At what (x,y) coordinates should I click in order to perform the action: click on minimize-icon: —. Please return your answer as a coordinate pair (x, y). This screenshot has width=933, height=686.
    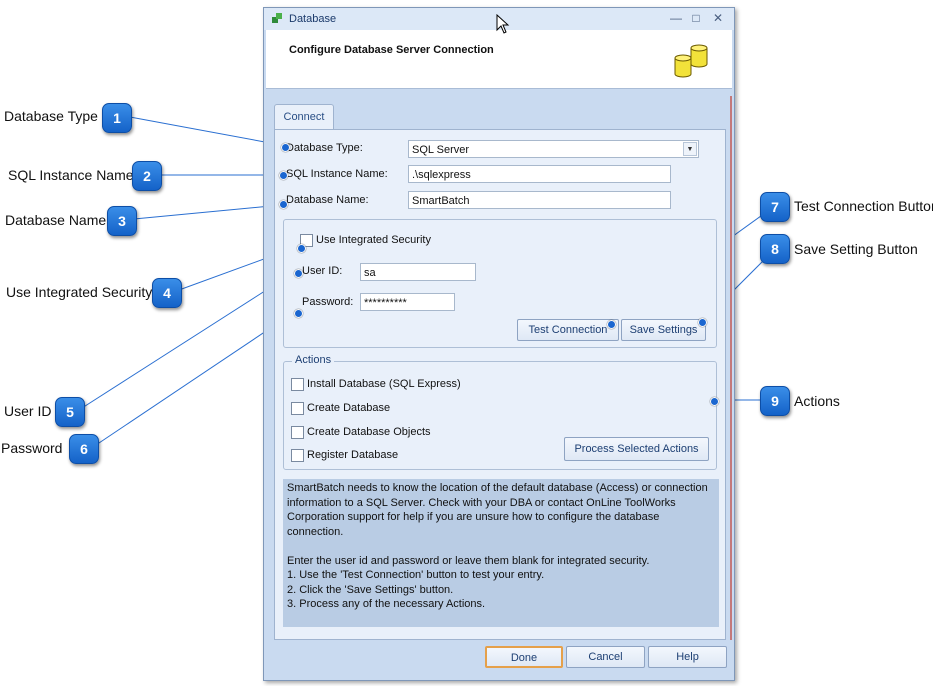
    Looking at the image, I should click on (676, 18).